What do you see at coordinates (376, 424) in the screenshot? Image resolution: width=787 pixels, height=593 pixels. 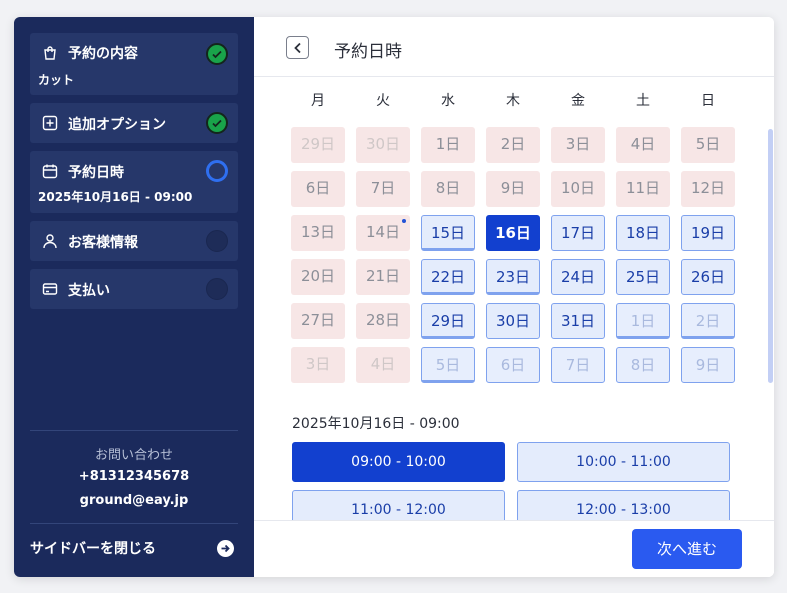 I see `selected-datetime: 2025年10月16日 - 09:00` at bounding box center [376, 424].